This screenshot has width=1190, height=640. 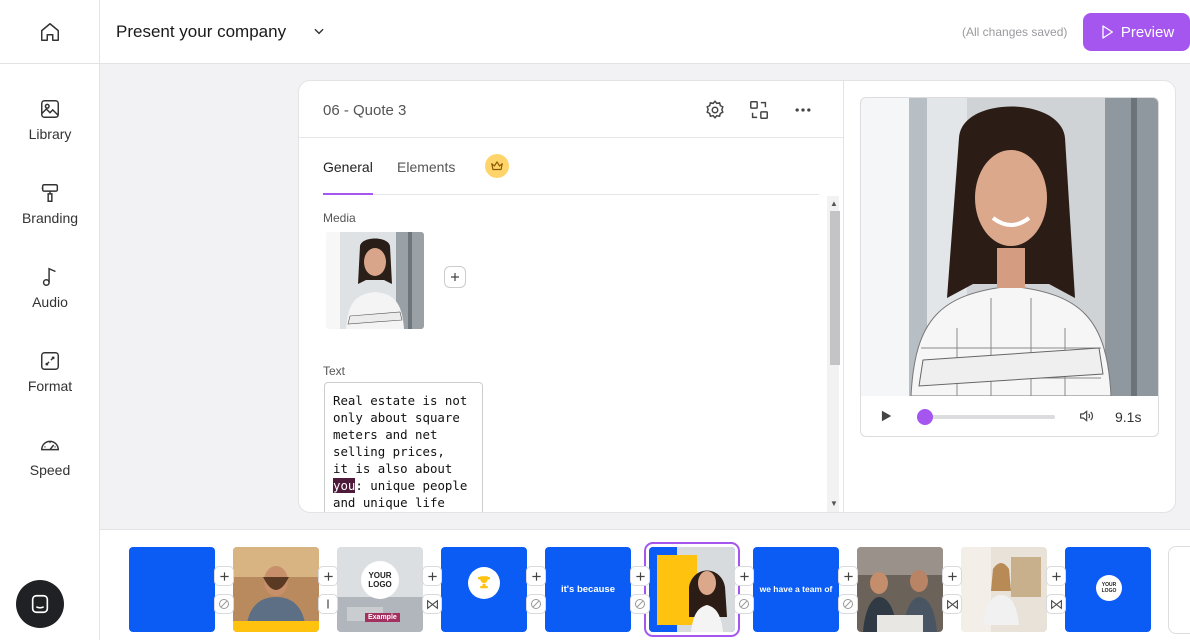 I want to click on slide-text: it's because, so click(x=587, y=589).